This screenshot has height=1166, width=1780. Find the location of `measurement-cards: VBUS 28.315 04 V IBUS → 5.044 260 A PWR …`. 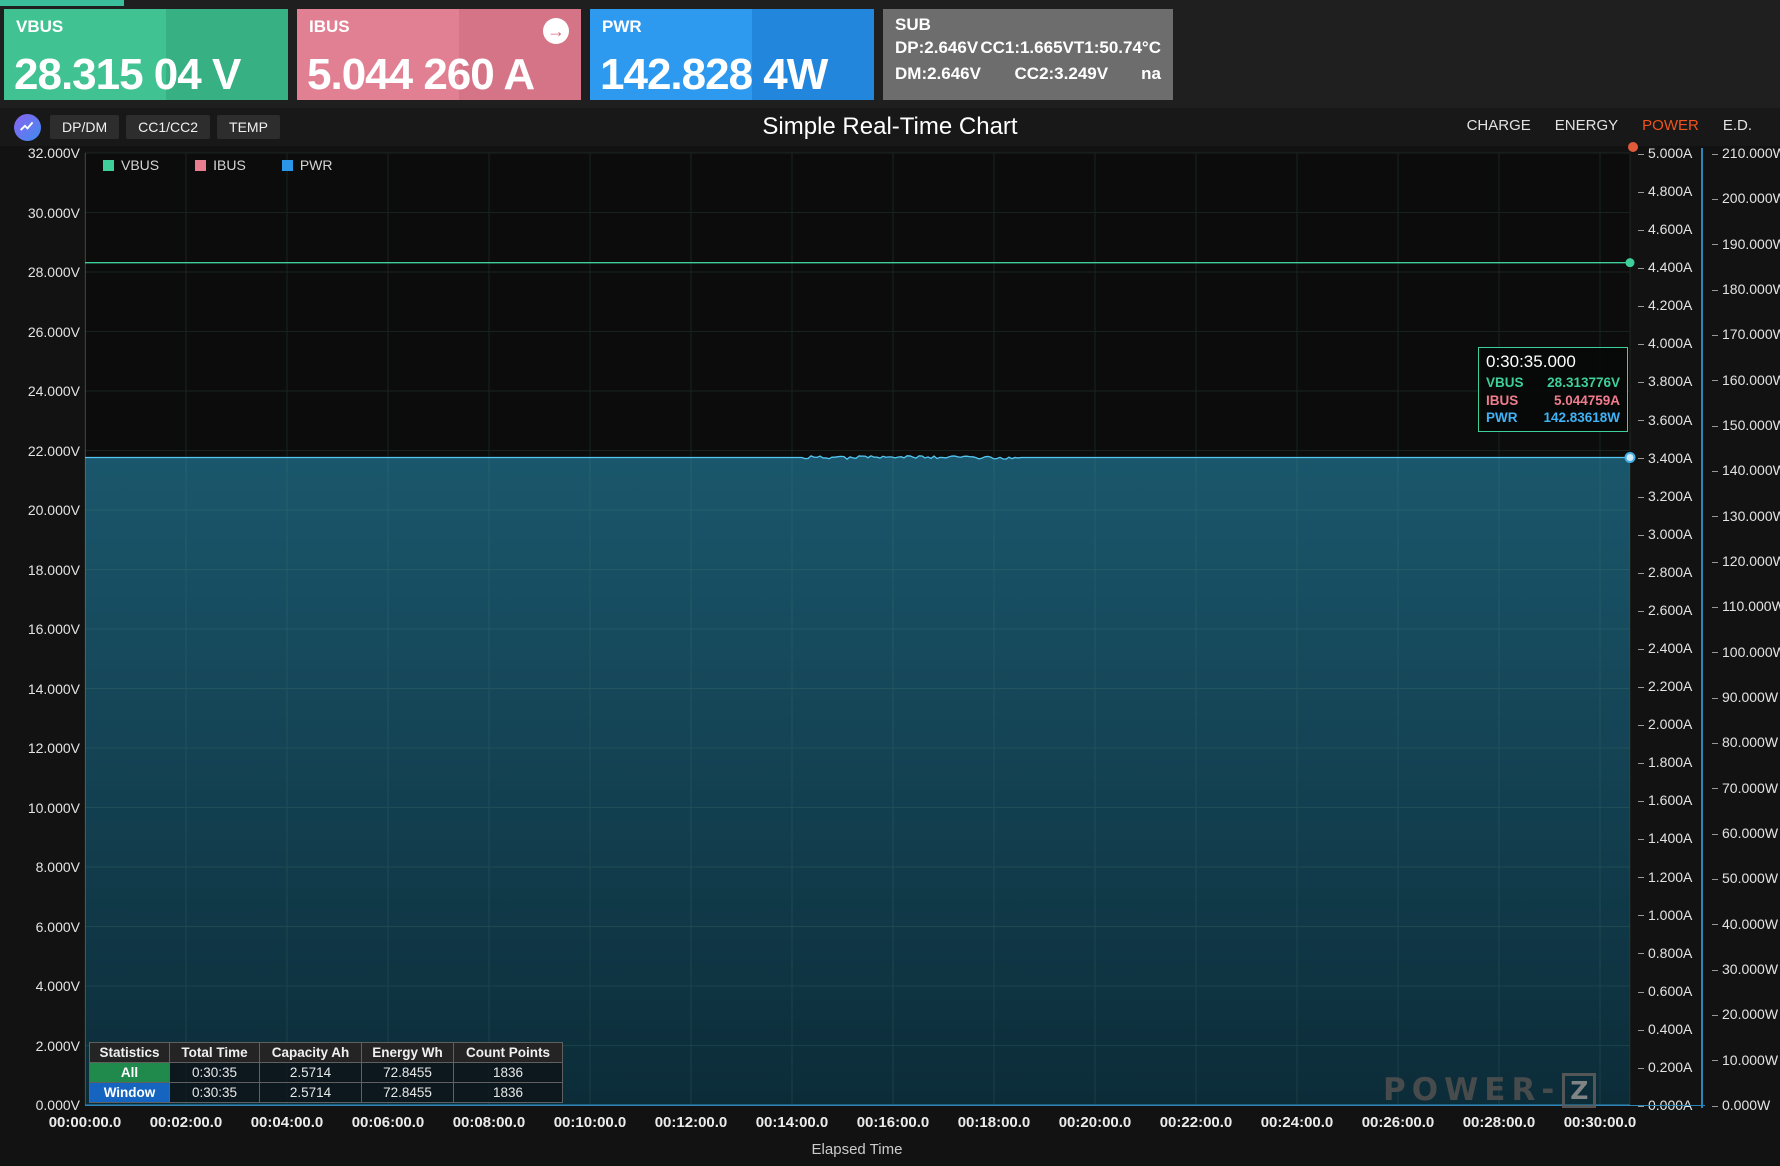

measurement-cards: VBUS 28.315 04 V IBUS → 5.044 260 A PWR … is located at coordinates (588, 54).